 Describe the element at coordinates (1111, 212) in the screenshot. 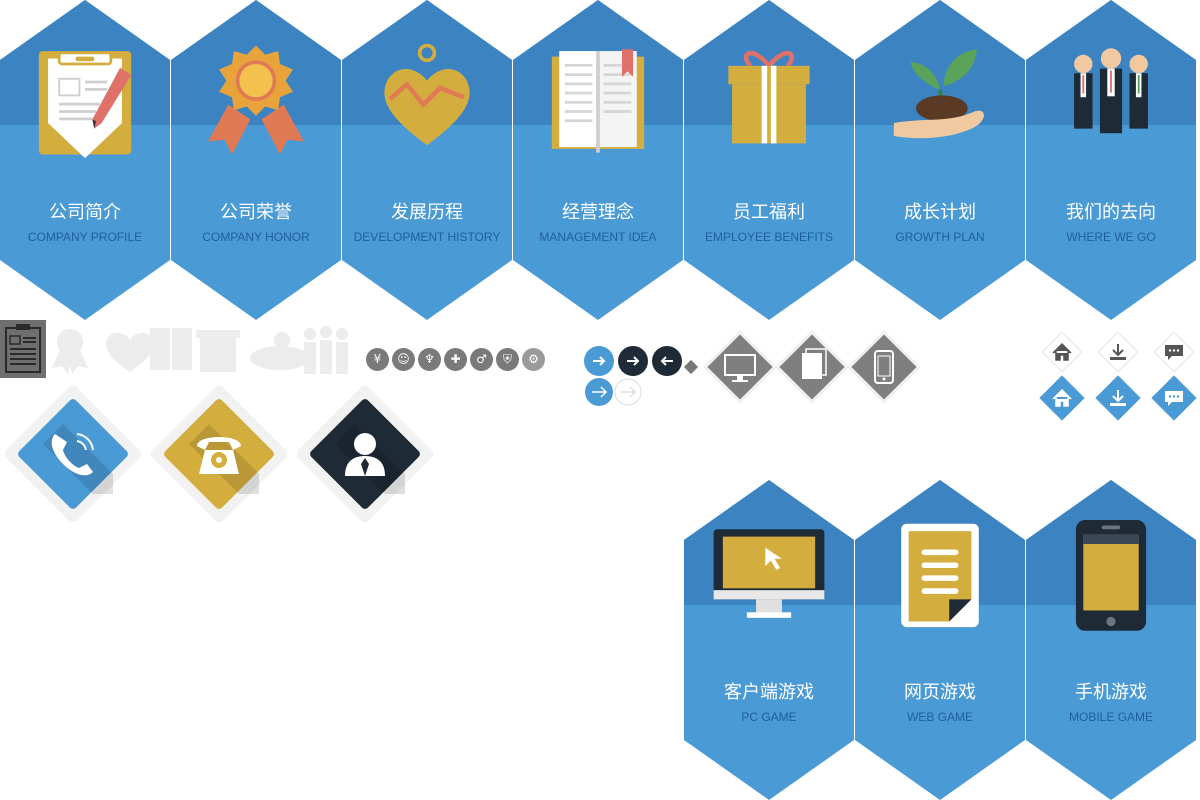

I see `hex-tile-title: 我们的去向` at that location.